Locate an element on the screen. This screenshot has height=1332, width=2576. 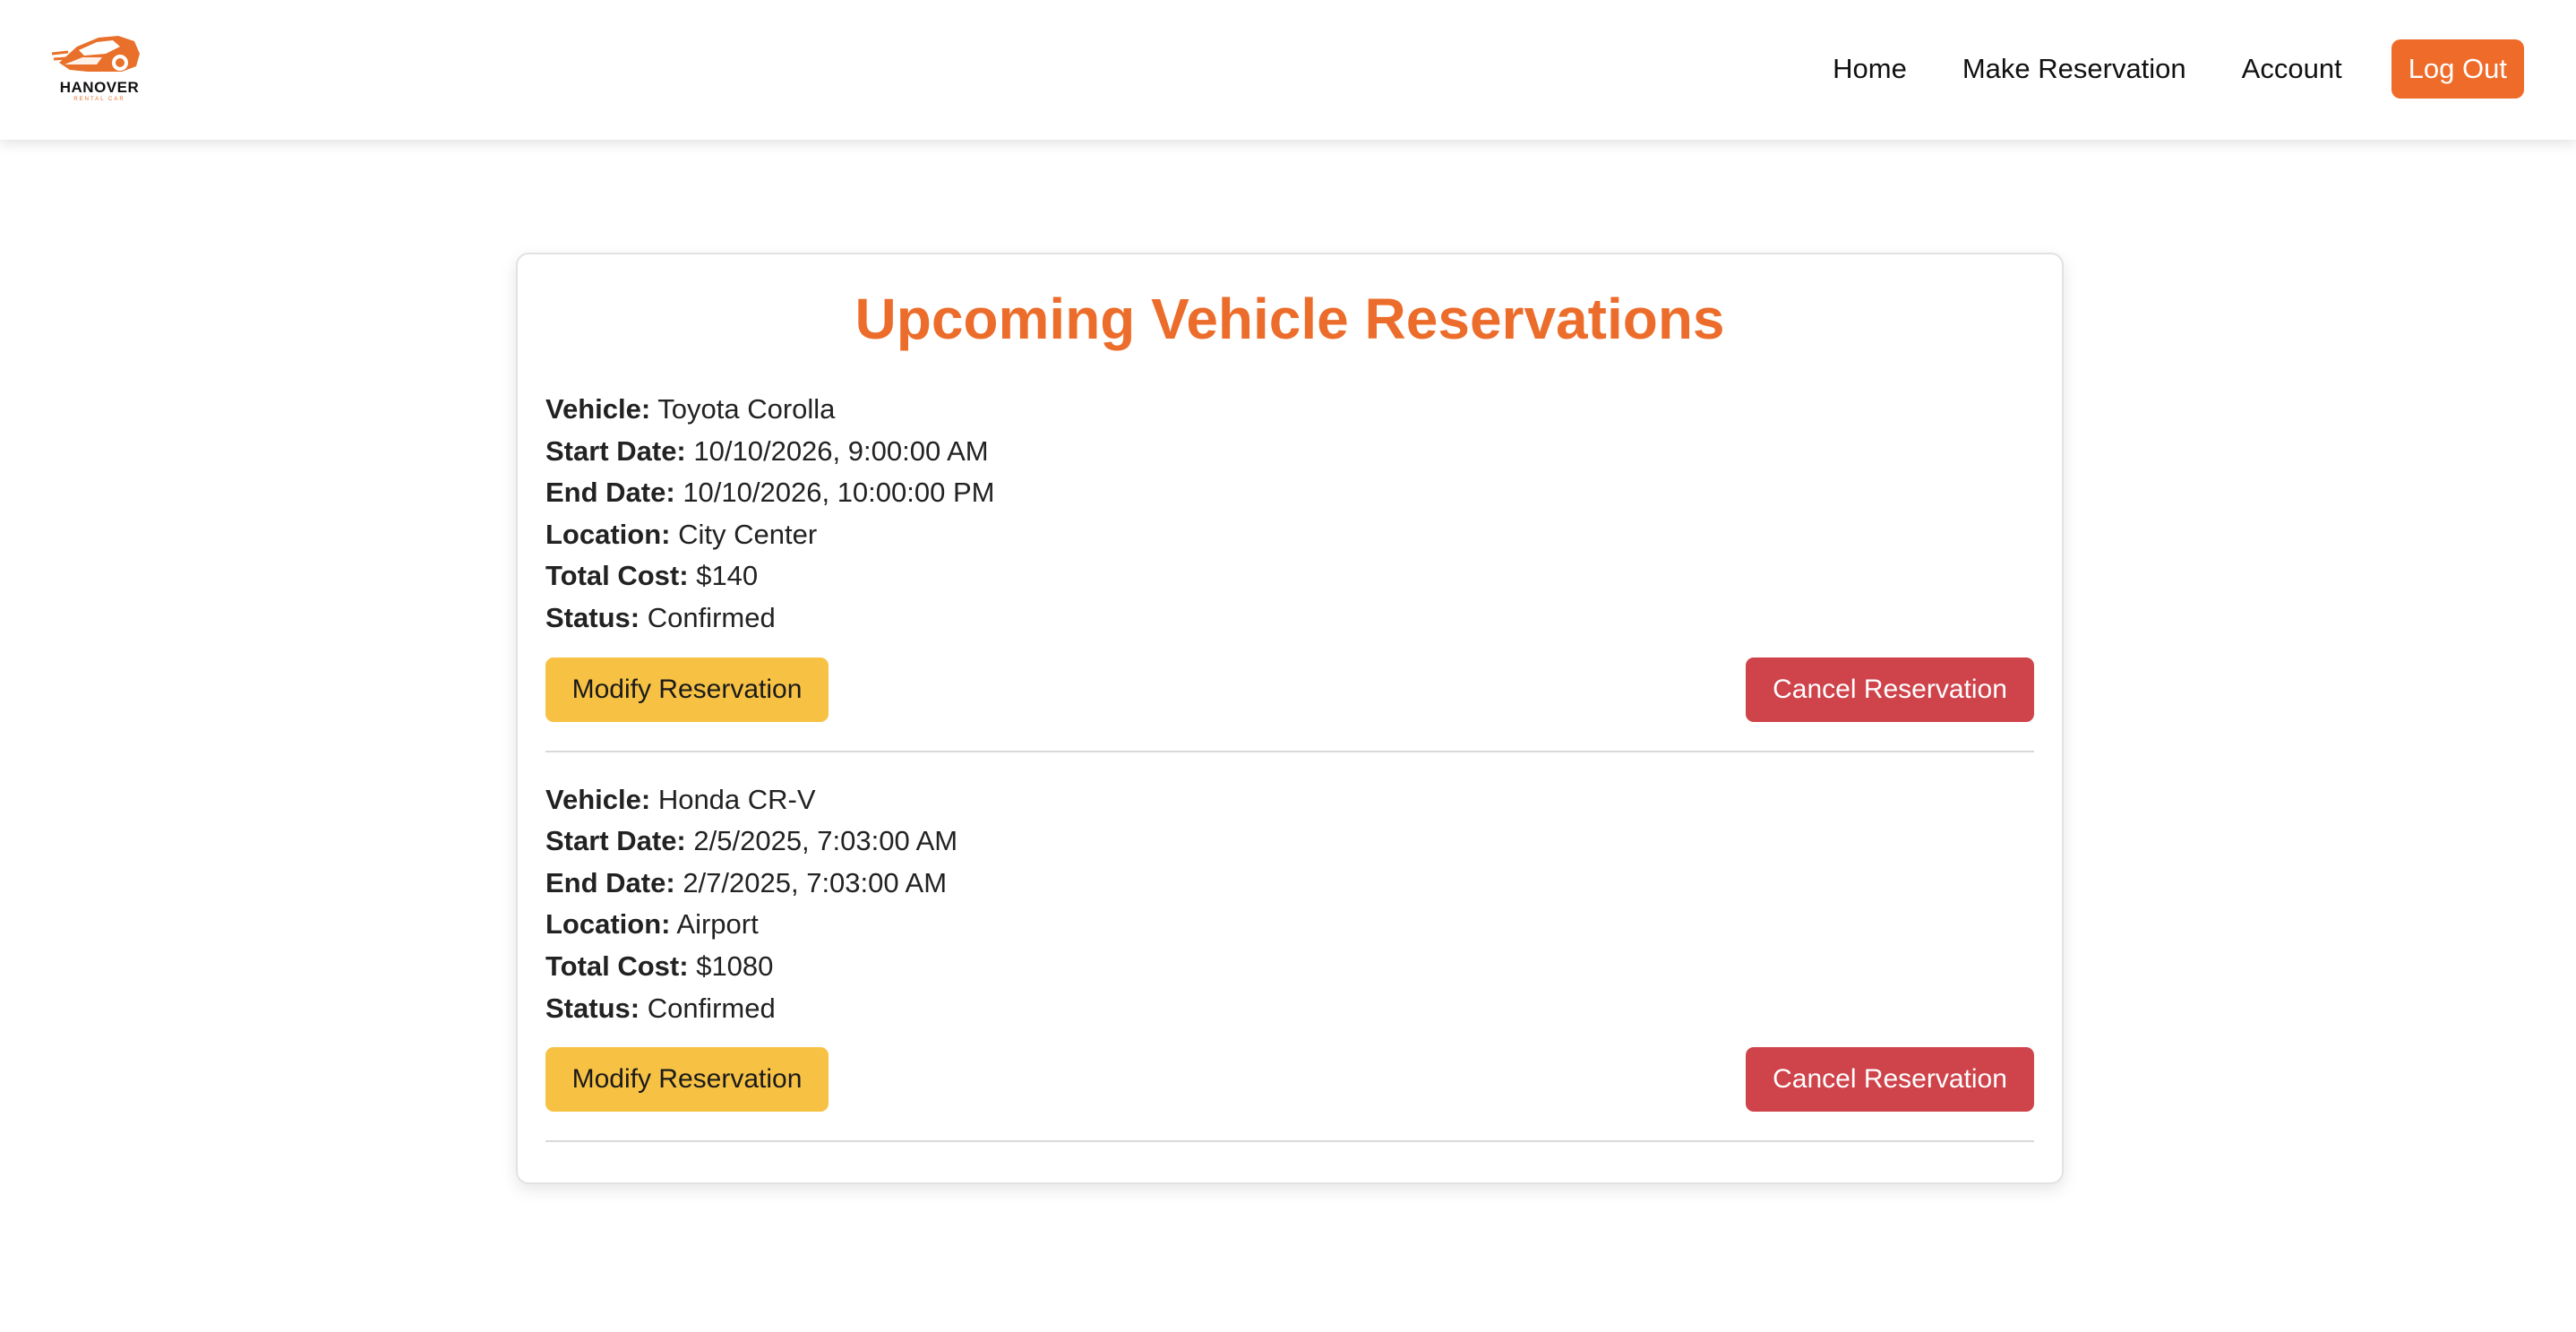
location-value: City Center is located at coordinates (748, 534).